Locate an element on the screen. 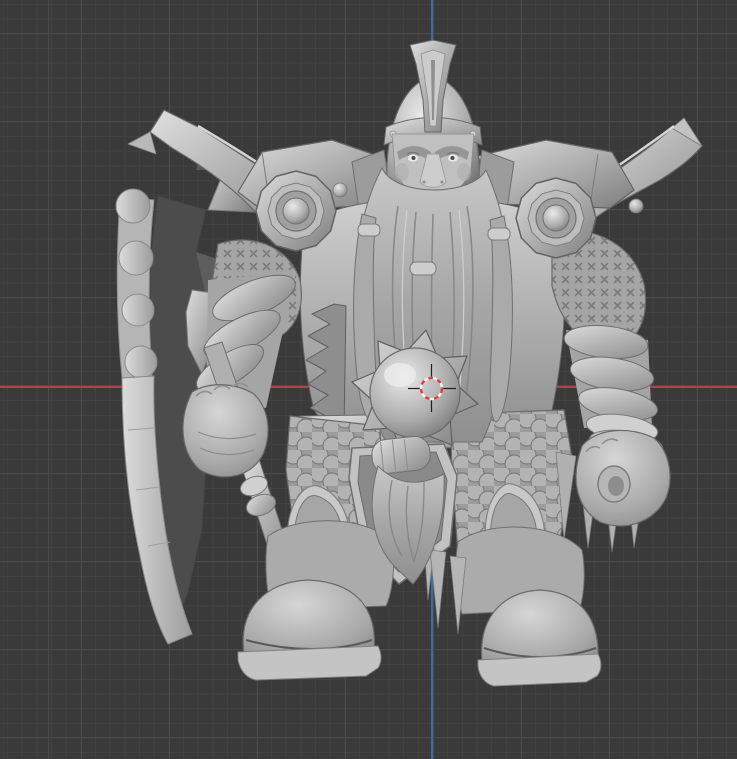 The width and height of the screenshot is (737, 759). right-arm is located at coordinates (617, 425).